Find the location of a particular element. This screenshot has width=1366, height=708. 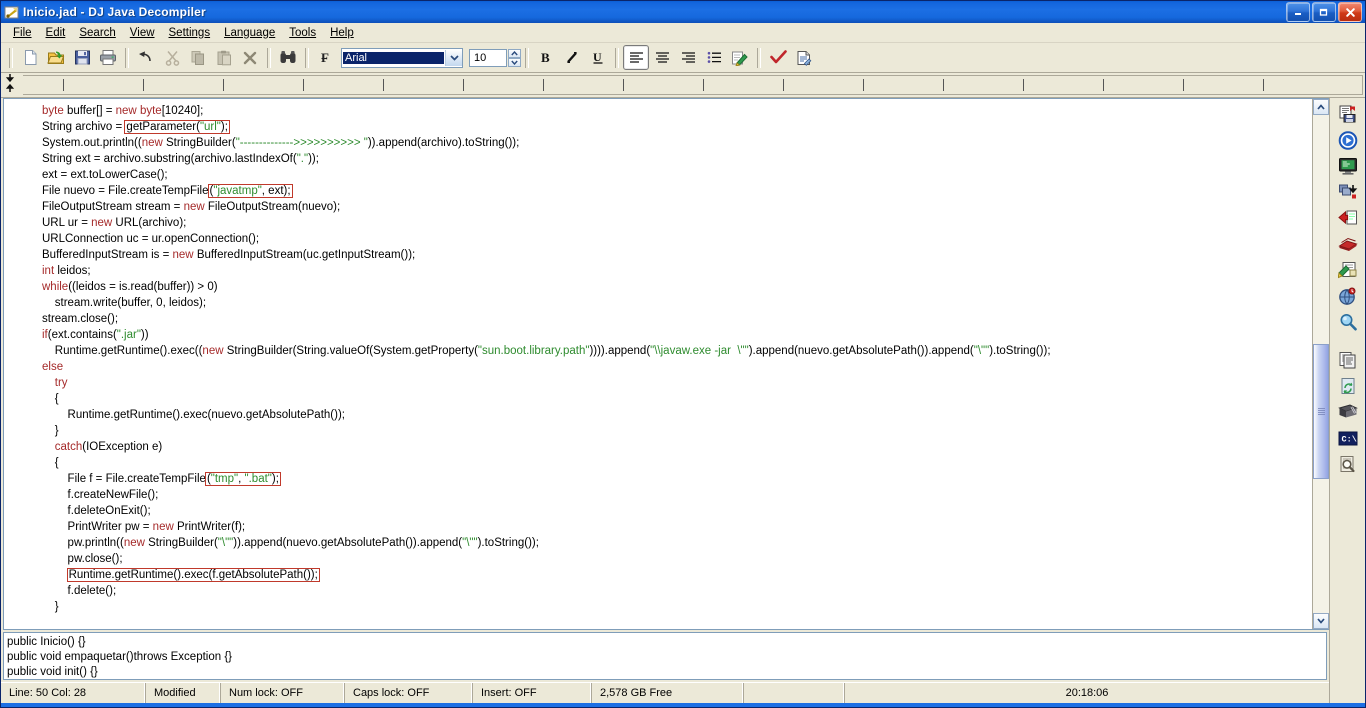

chevron-down-icon is located at coordinates (453, 57).